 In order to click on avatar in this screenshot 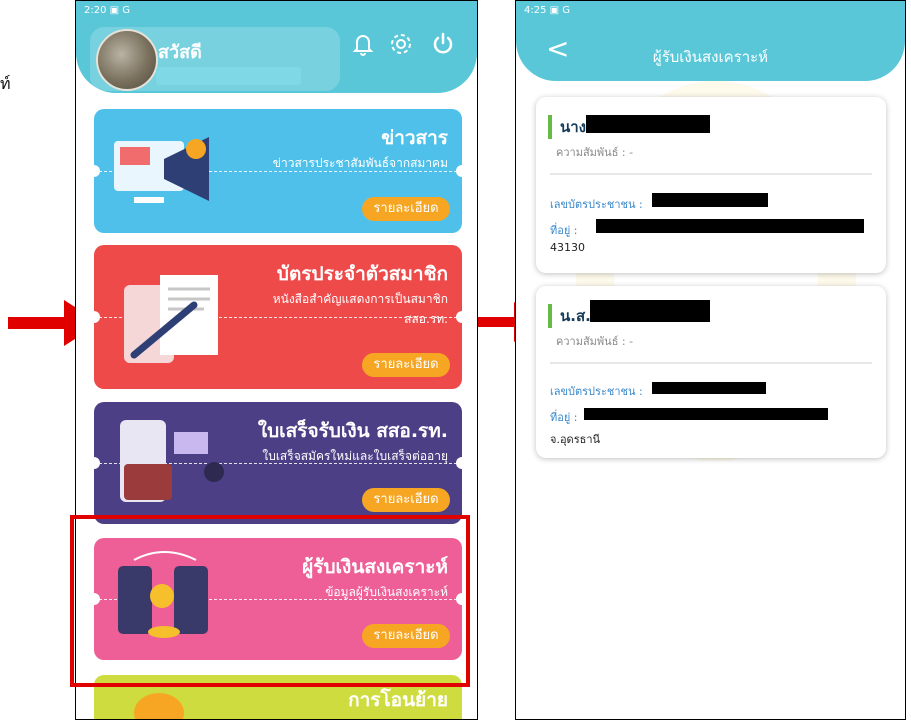, I will do `click(127, 60)`.